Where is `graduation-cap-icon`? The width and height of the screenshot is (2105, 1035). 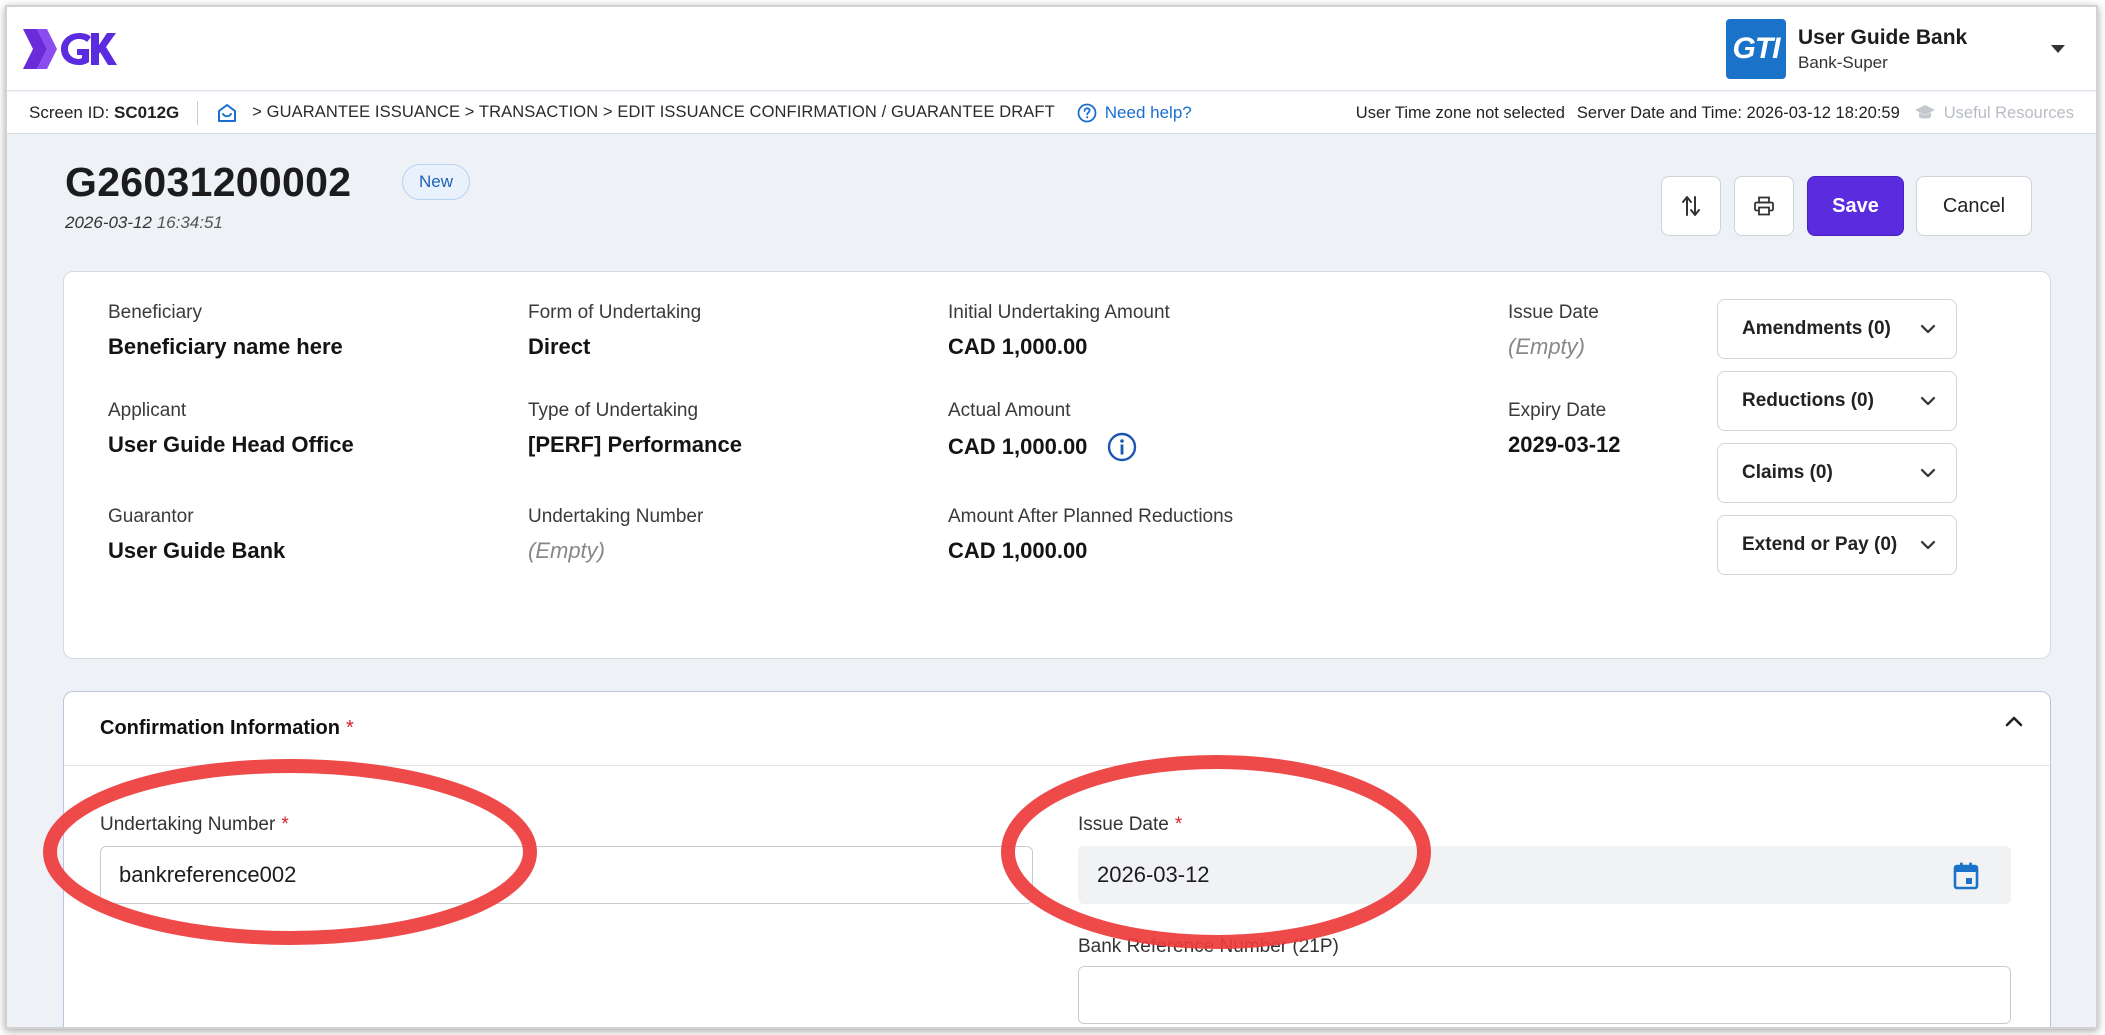
graduation-cap-icon is located at coordinates (1924, 112).